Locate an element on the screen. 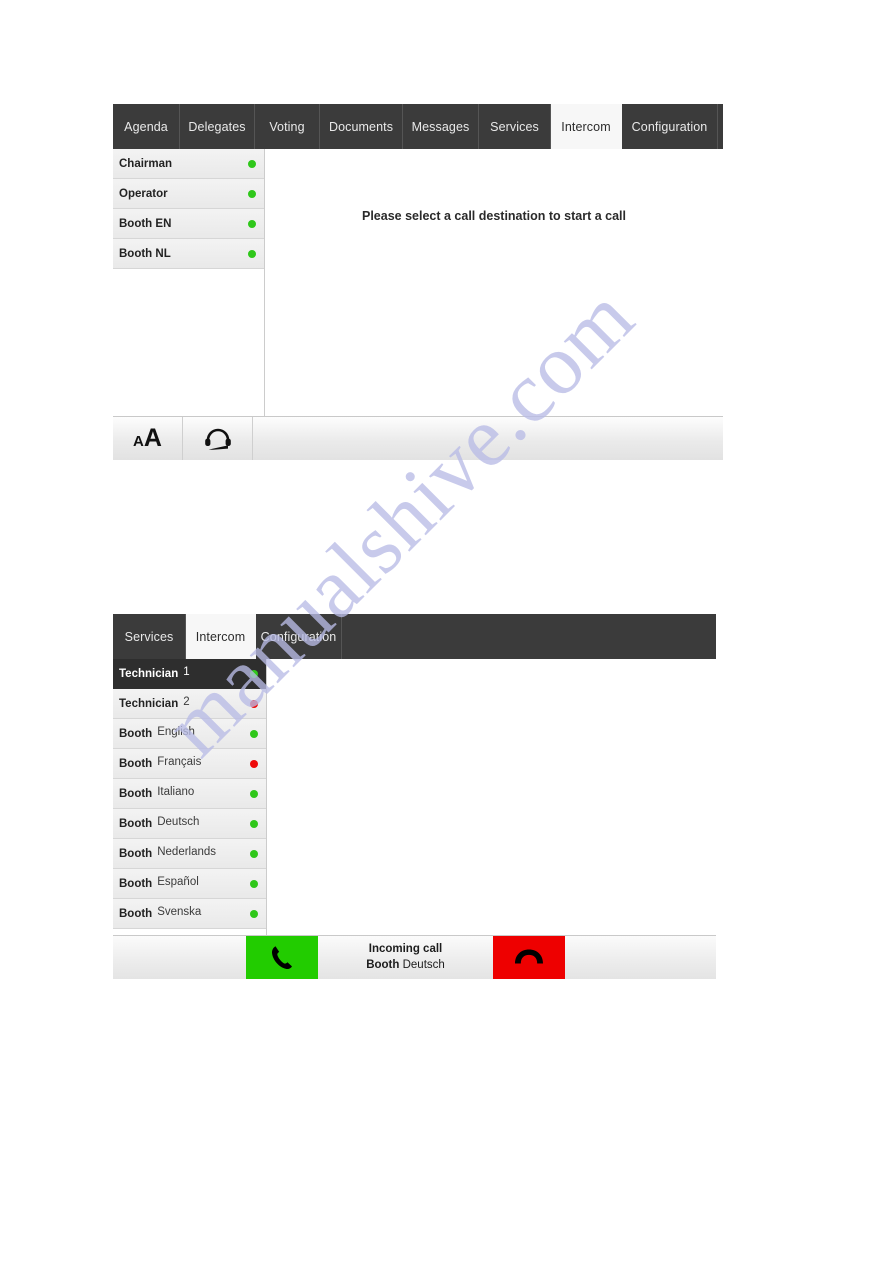  tab-bar: Services Intercom Configuration is located at coordinates (414, 636).